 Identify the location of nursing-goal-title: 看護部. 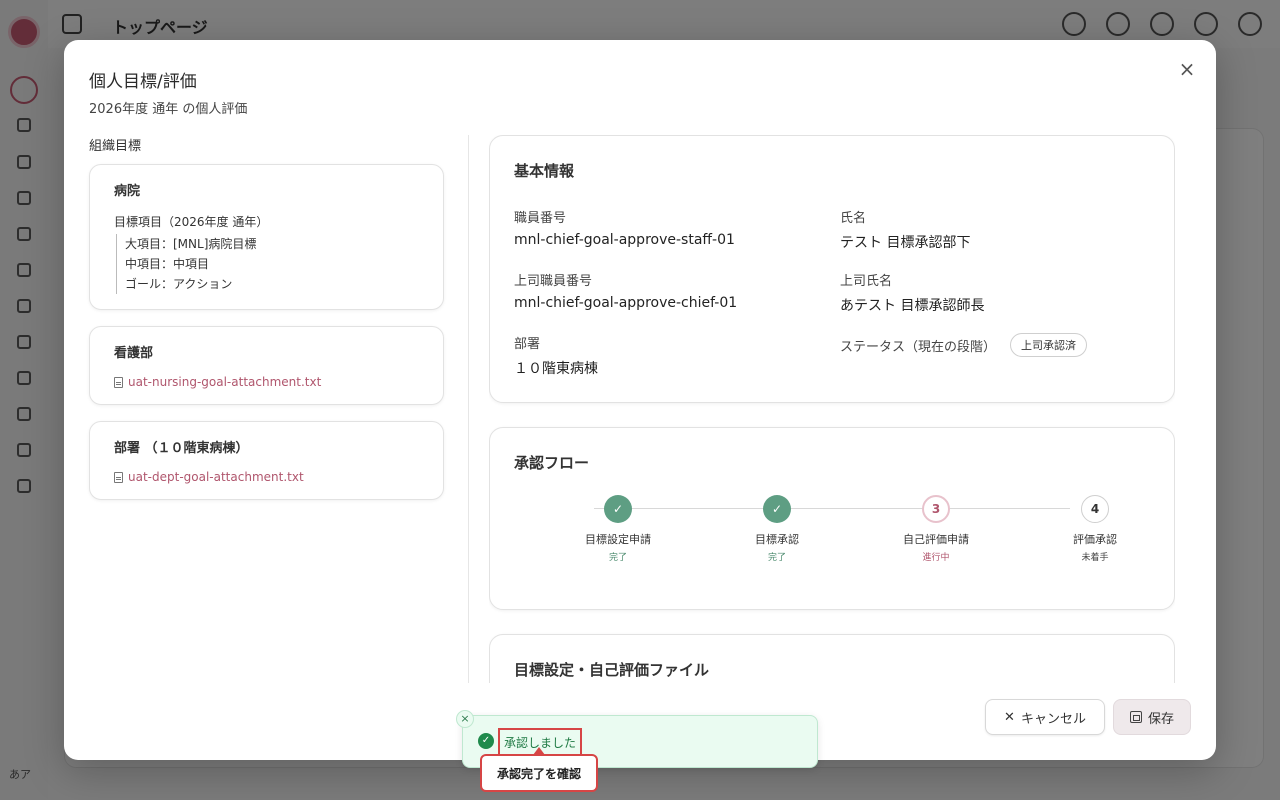
(134, 353).